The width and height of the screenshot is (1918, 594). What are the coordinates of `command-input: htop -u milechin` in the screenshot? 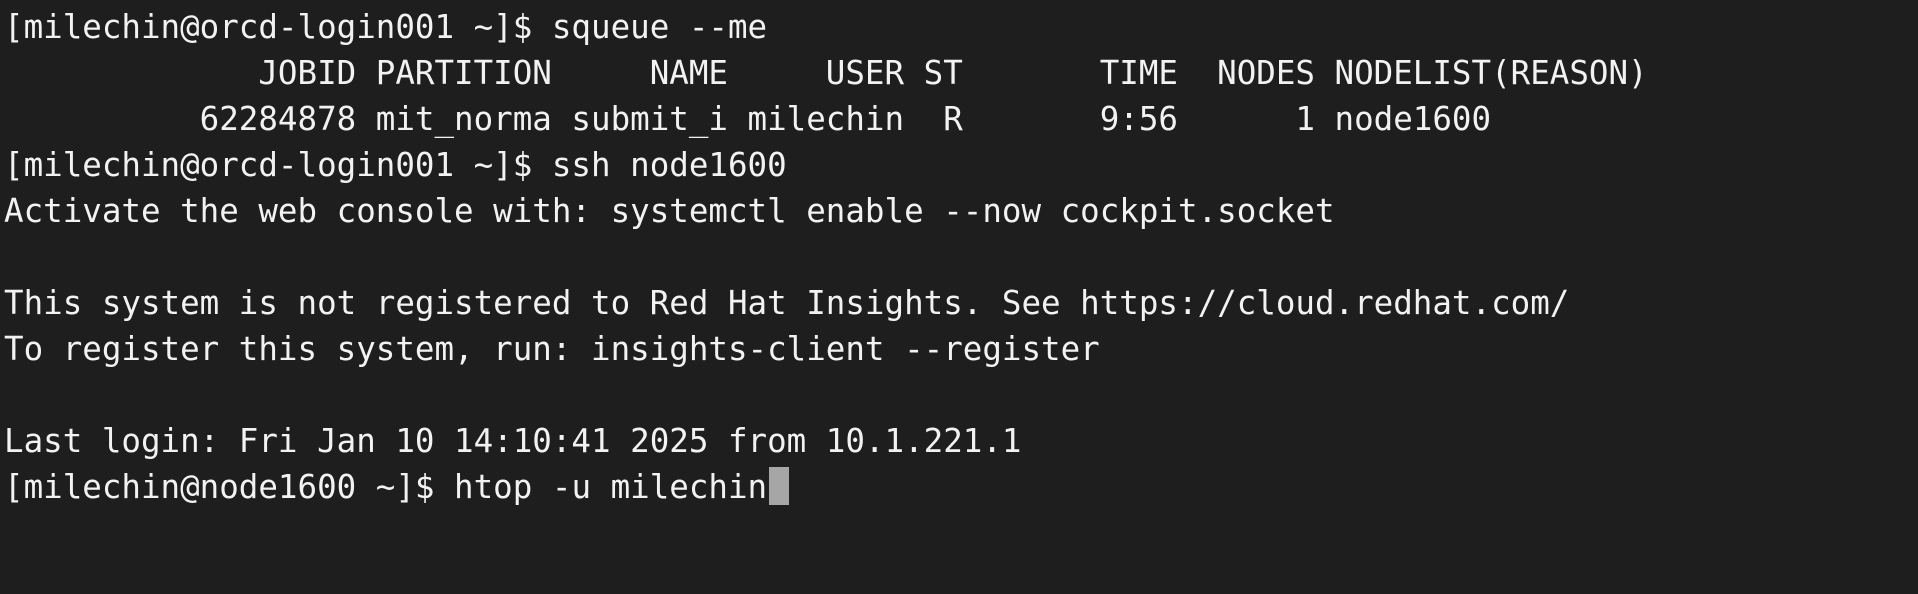 It's located at (610, 487).